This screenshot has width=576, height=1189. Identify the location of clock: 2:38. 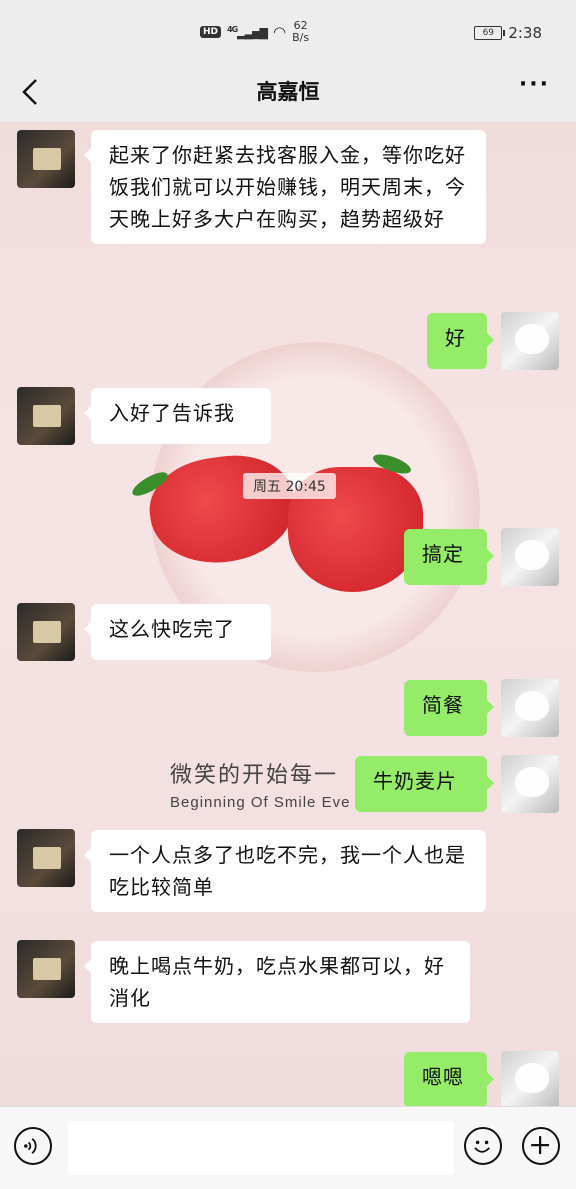
(525, 33).